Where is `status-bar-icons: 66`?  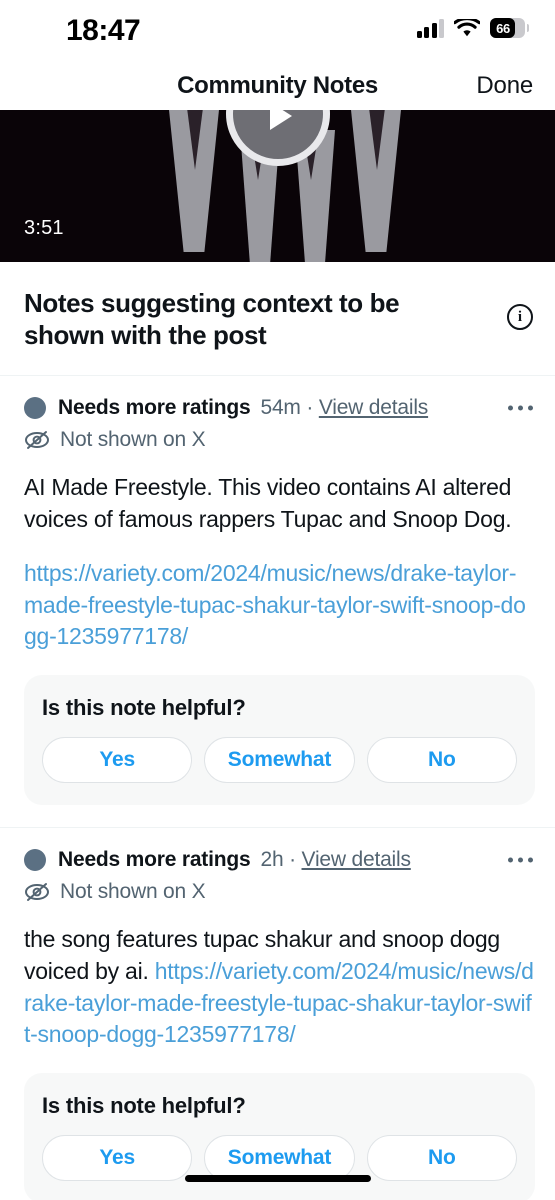
status-bar-icons: 66 is located at coordinates (472, 27).